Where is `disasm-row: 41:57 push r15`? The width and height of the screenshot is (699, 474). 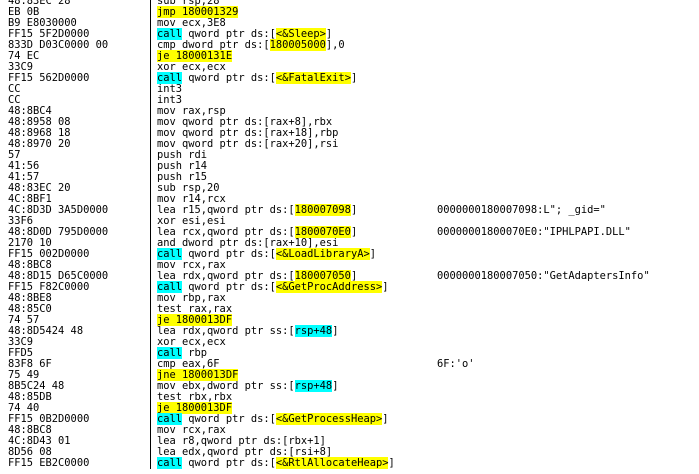
disasm-row: 41:57 push r15 is located at coordinates (349, 177).